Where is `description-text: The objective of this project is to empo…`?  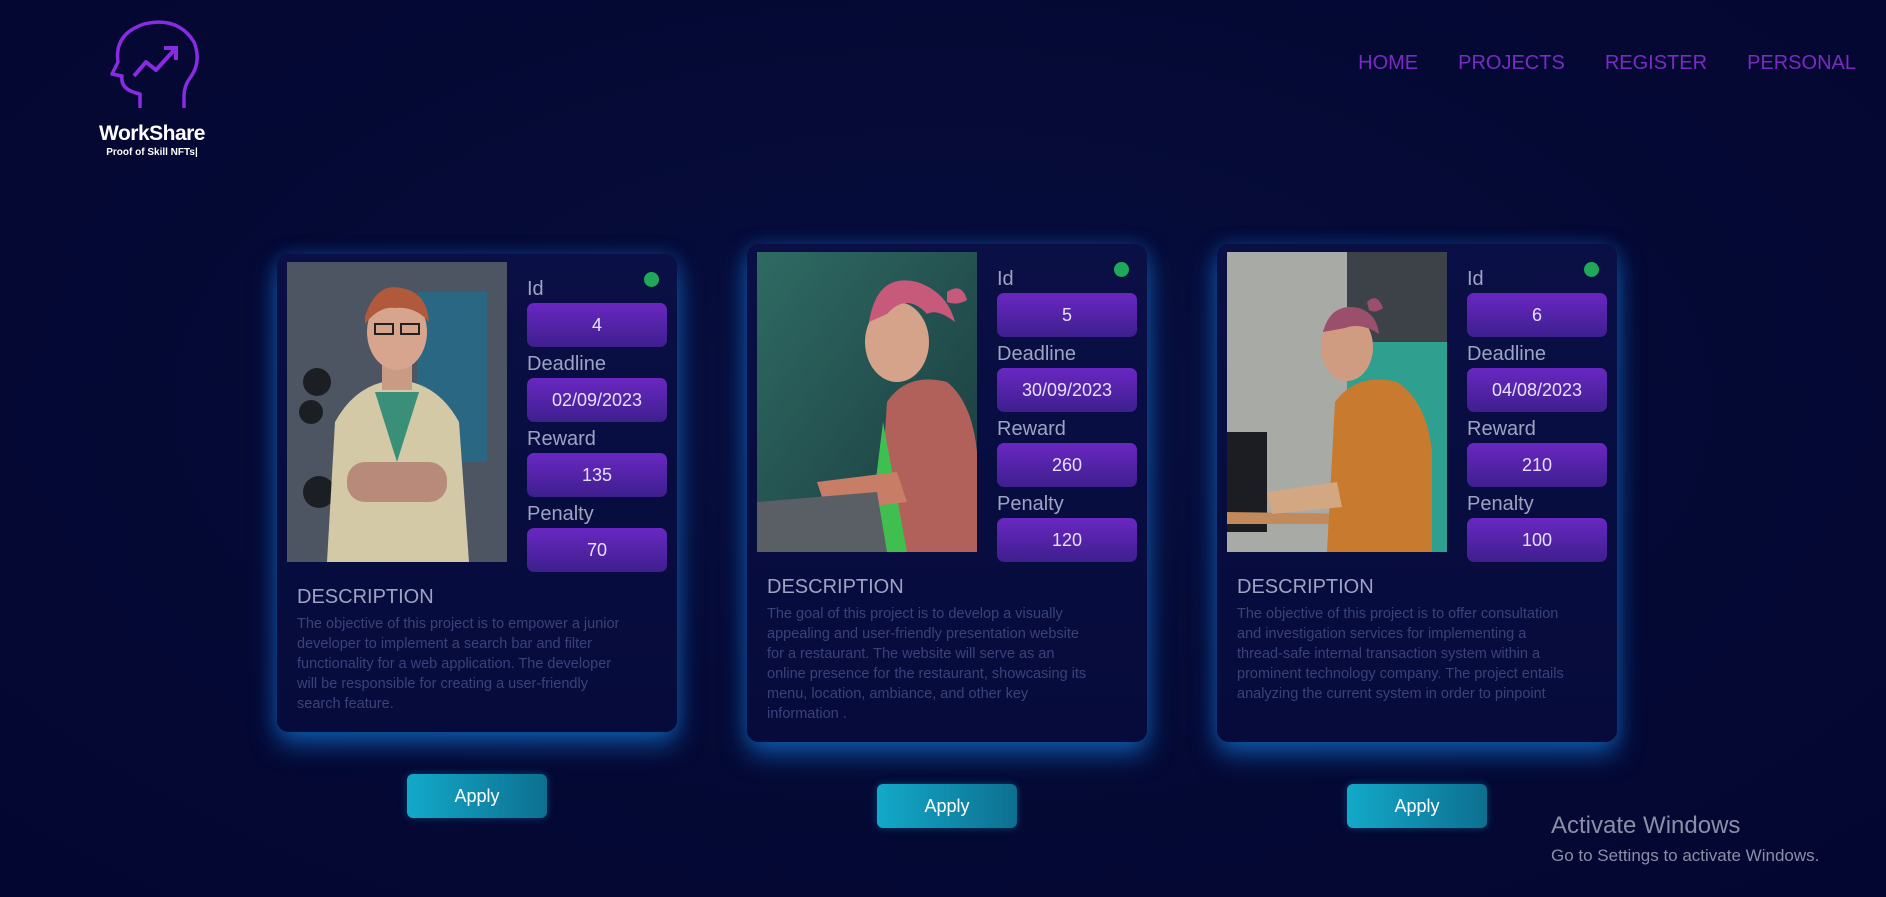 description-text: The objective of this project is to empo… is located at coordinates (458, 664).